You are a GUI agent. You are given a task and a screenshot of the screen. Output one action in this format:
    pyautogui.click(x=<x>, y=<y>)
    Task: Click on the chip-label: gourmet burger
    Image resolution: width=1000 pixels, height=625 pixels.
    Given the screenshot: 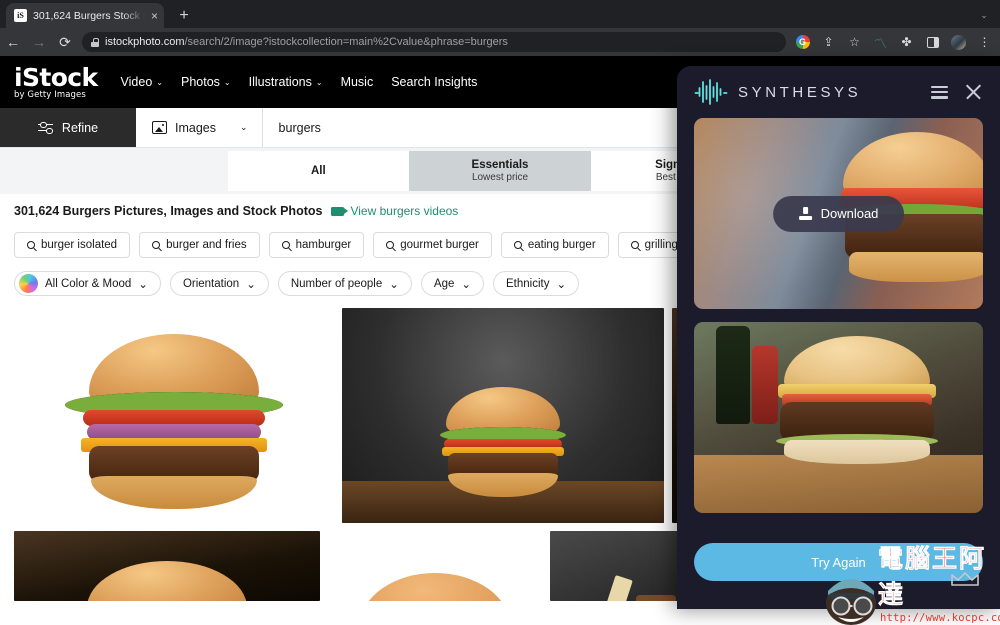 What is the action you would take?
    pyautogui.click(x=439, y=245)
    